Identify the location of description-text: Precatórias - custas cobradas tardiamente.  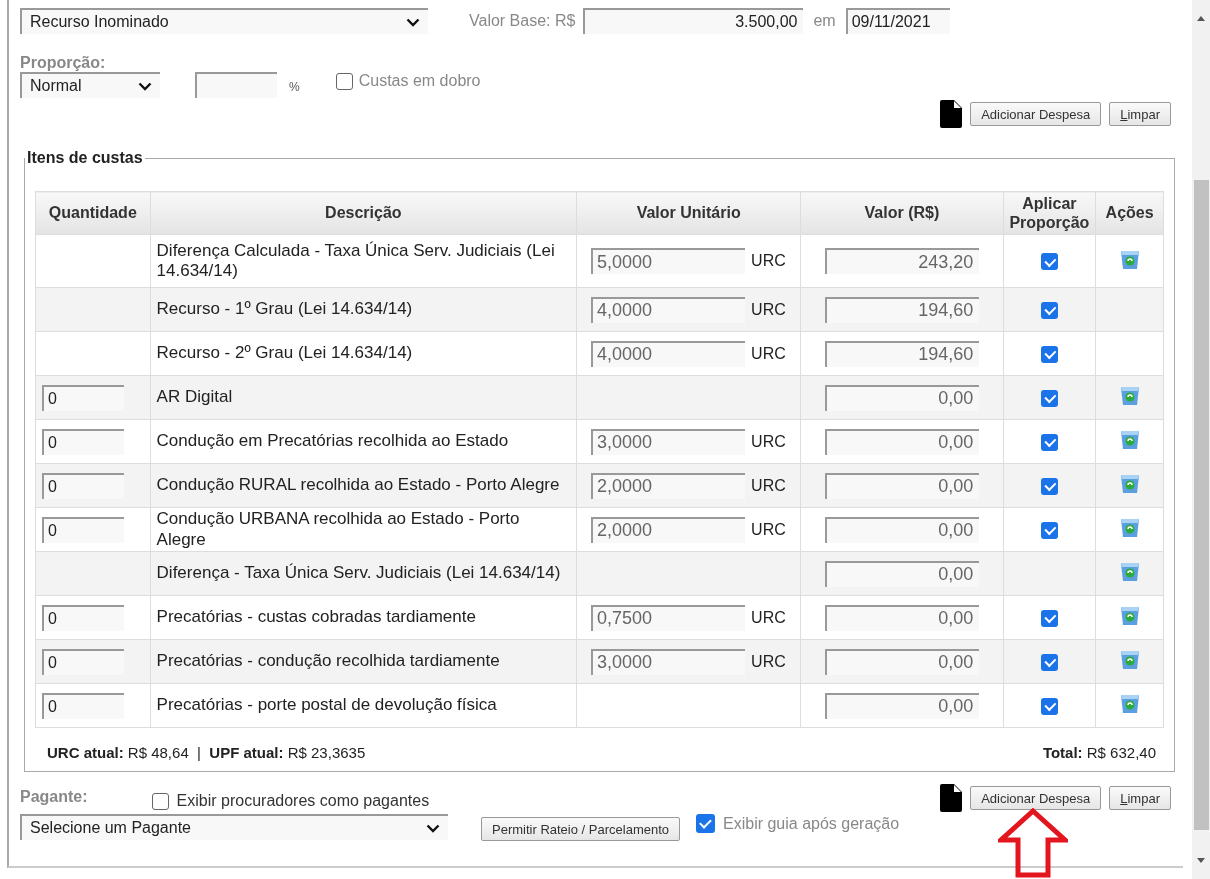
(316, 617).